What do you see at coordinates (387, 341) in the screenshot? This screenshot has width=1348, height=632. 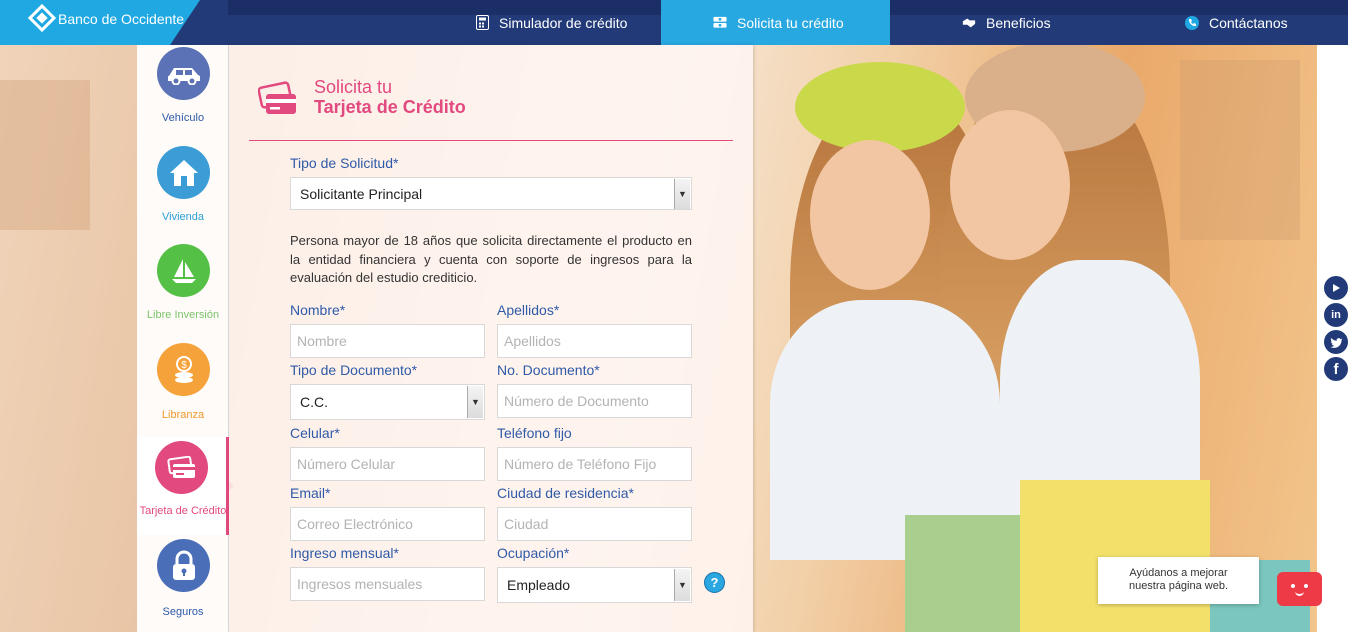 I see `nombre-input` at bounding box center [387, 341].